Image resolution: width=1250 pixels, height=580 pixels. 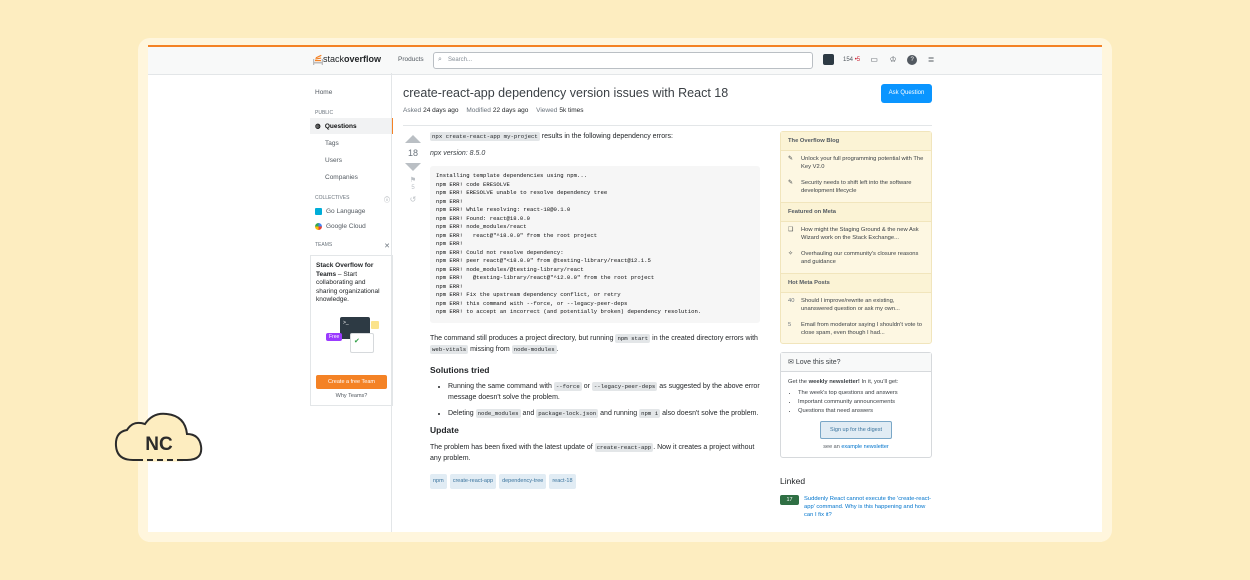 I want to click on nav-home: Home, so click(x=351, y=92).